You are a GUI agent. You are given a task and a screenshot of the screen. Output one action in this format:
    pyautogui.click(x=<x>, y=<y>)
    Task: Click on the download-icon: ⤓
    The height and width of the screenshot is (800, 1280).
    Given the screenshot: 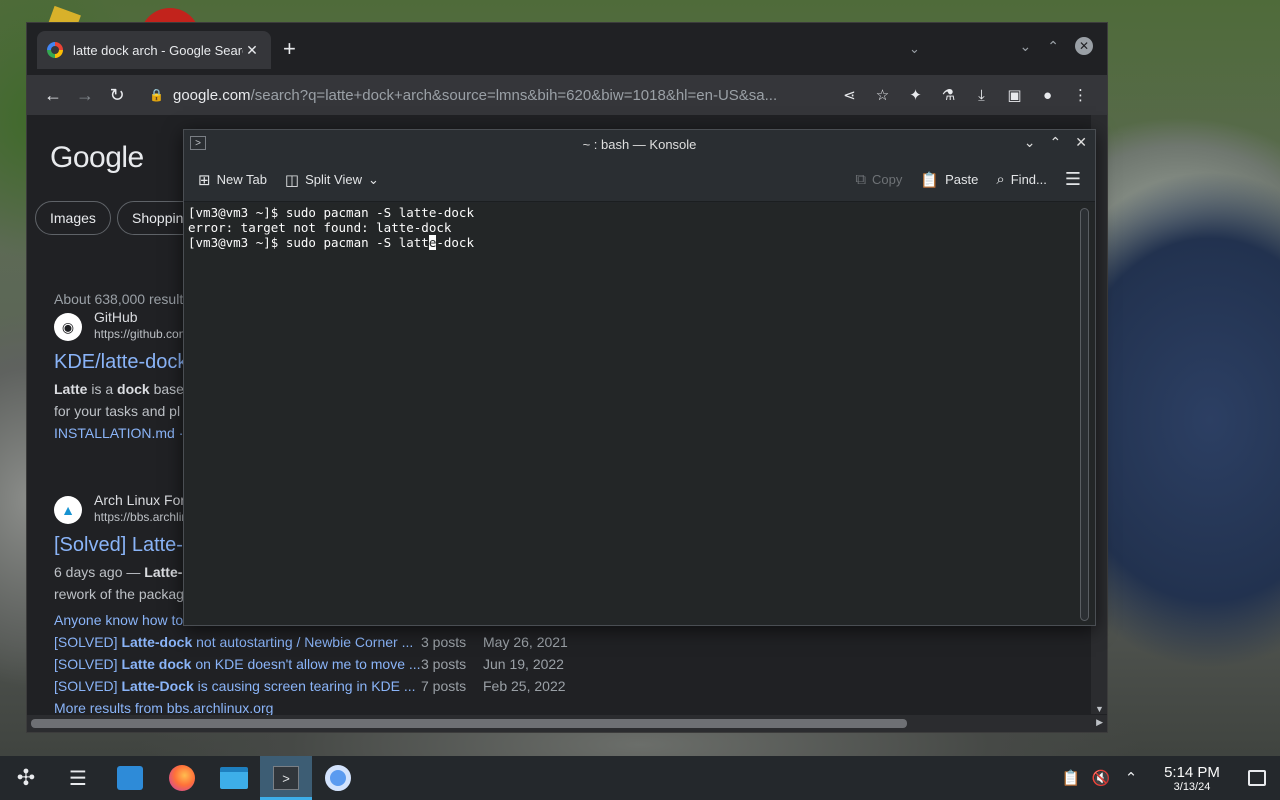 What is the action you would take?
    pyautogui.click(x=981, y=95)
    